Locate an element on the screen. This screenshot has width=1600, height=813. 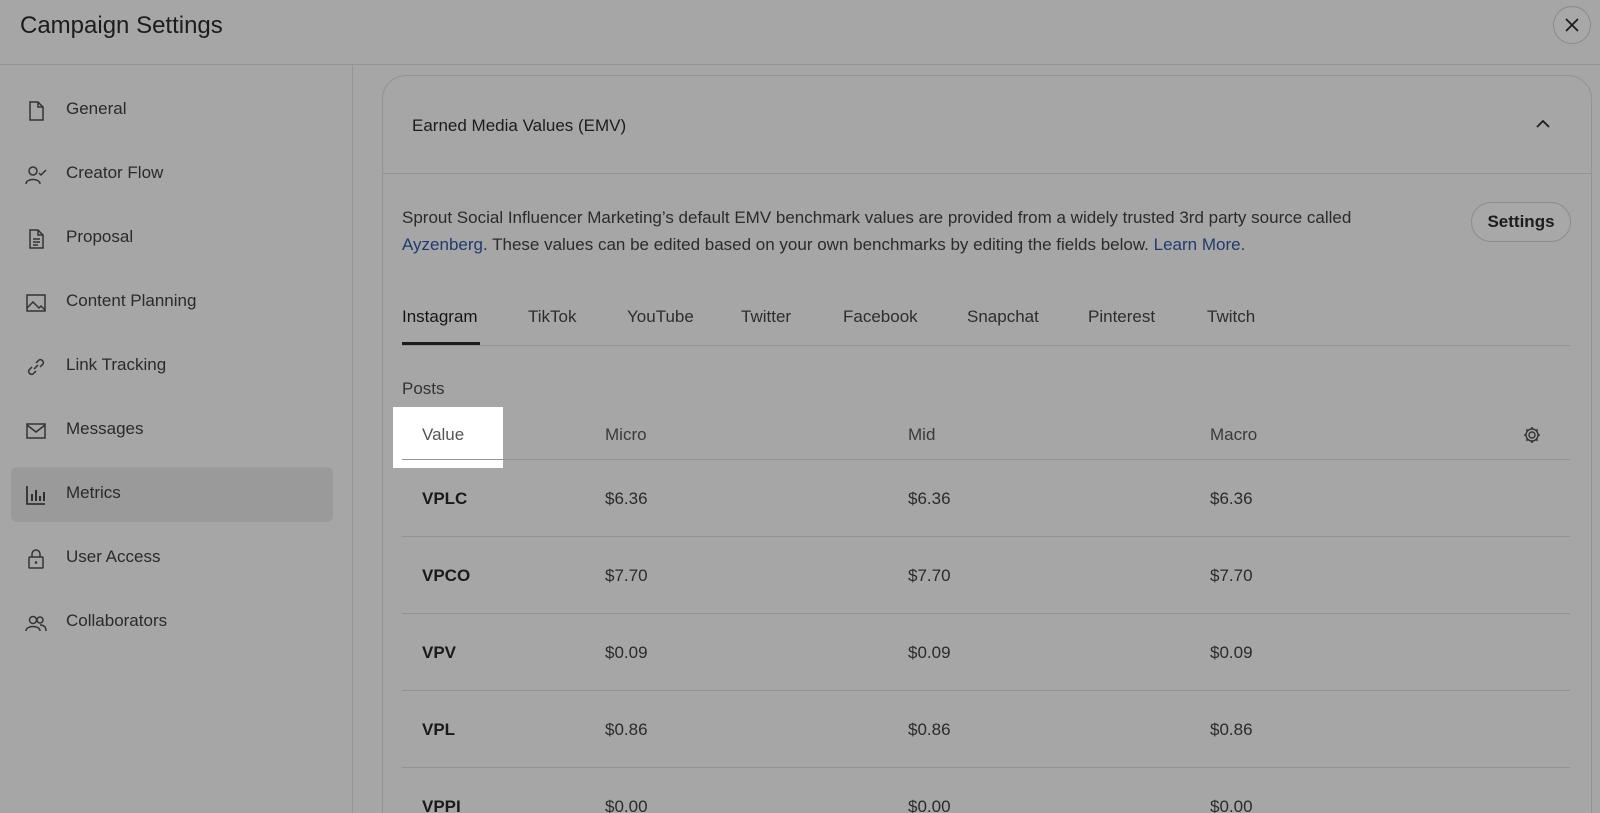
metric-cell: VPCO is located at coordinates (446, 575).